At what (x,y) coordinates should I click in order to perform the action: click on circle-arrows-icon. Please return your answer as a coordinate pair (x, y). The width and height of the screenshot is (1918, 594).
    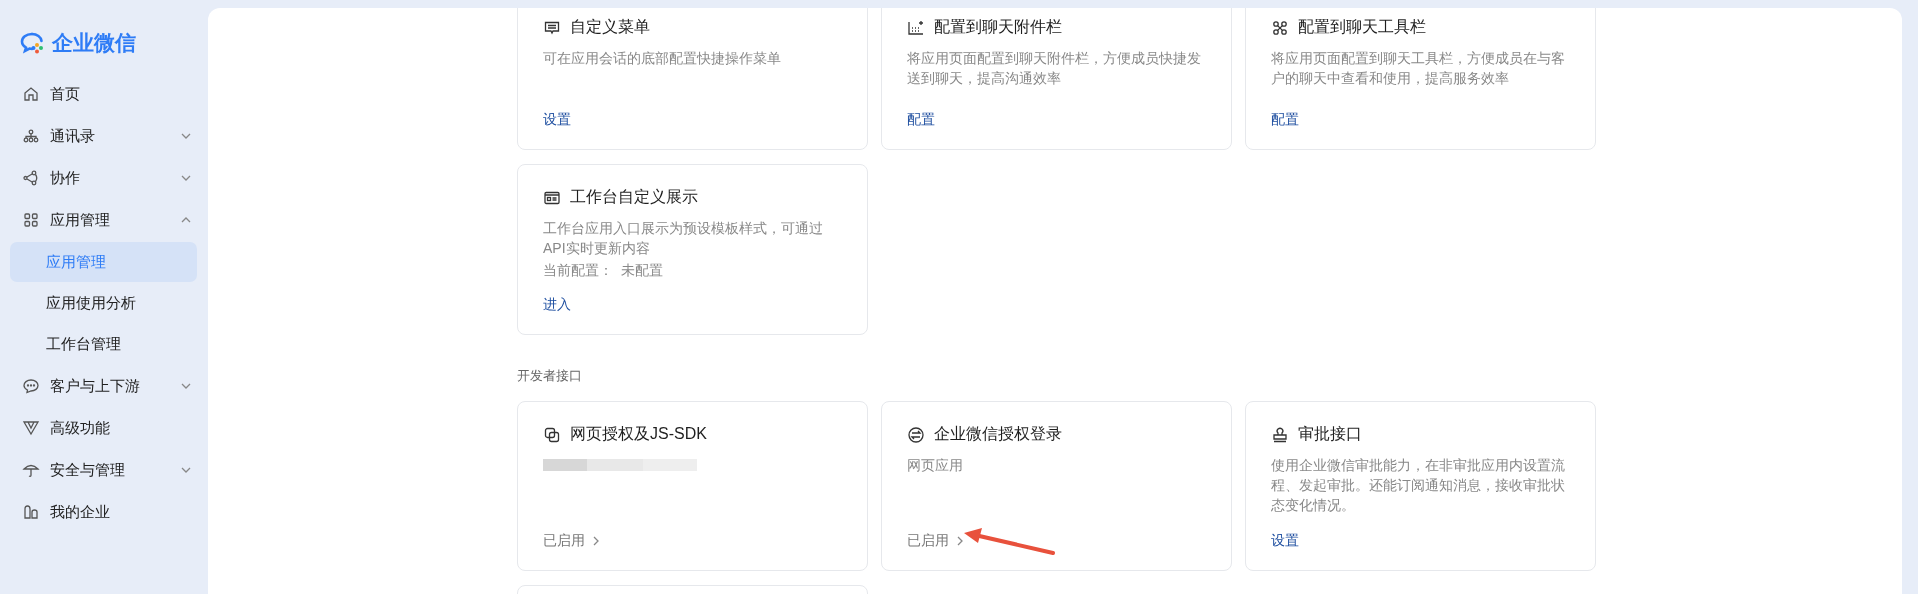
    Looking at the image, I should click on (916, 434).